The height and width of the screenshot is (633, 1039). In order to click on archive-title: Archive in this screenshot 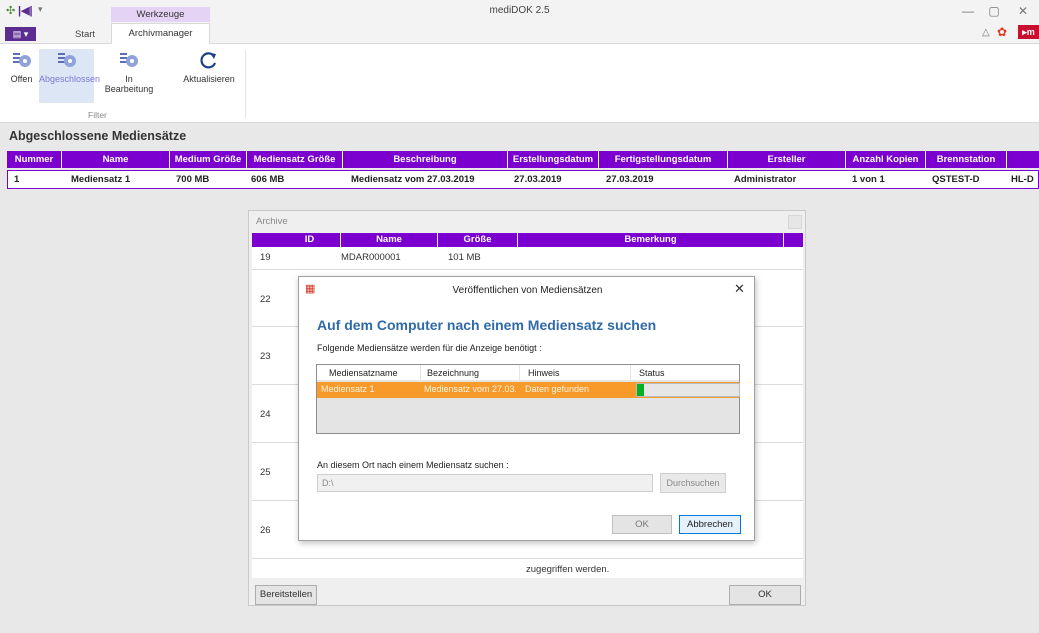, I will do `click(272, 221)`.